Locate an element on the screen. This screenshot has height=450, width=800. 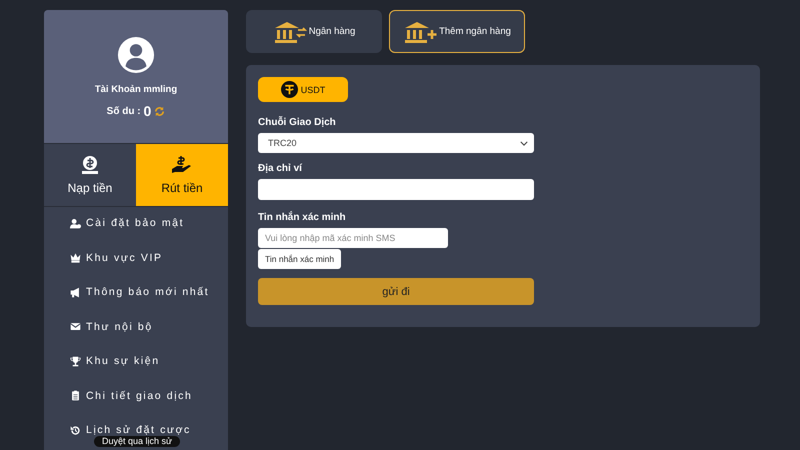
field-label: Tin nhắn xác minh is located at coordinates (302, 217).